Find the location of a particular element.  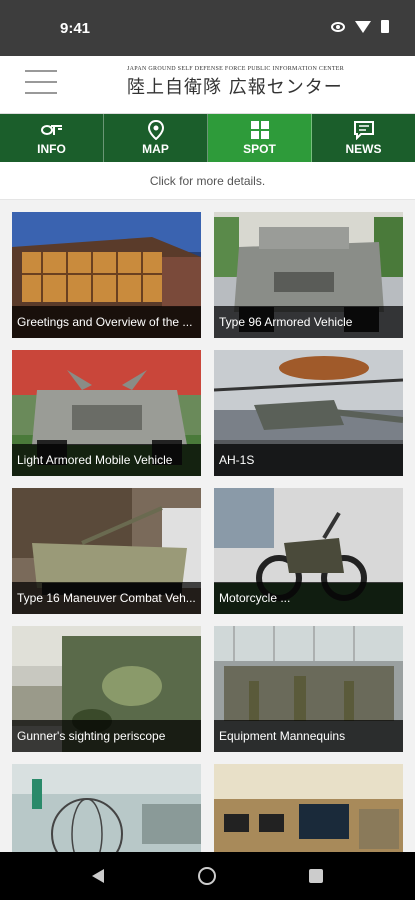

spot-card-type96: Type 96 Armored Vehicle is located at coordinates (308, 275).